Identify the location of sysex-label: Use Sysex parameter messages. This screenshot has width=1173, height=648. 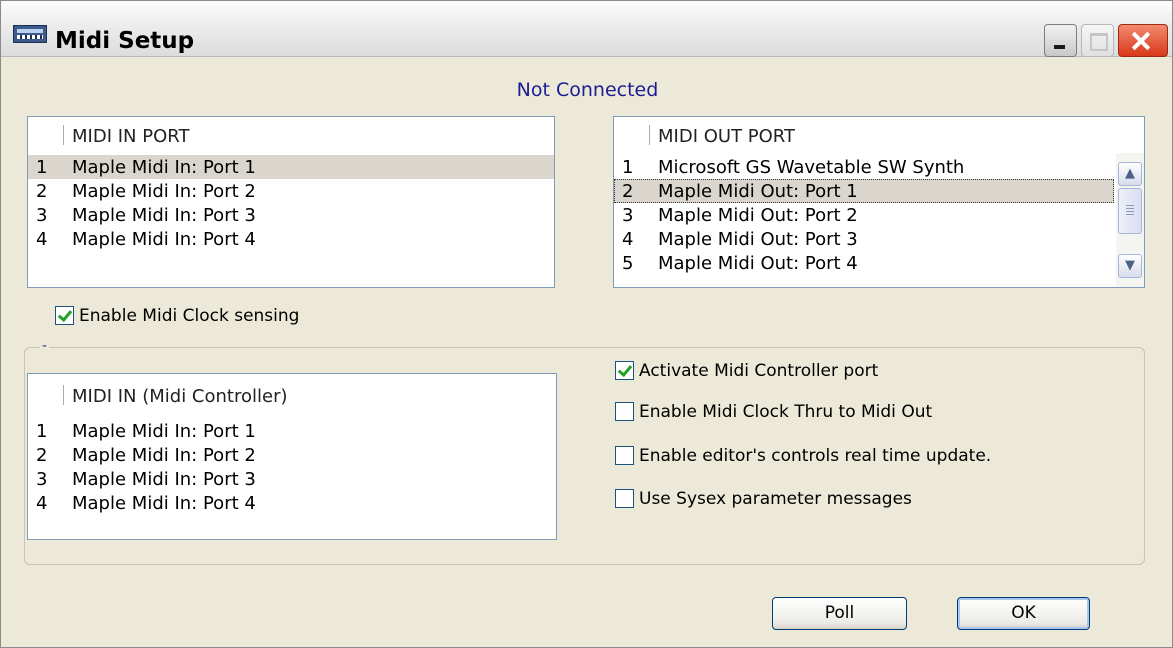
(775, 499).